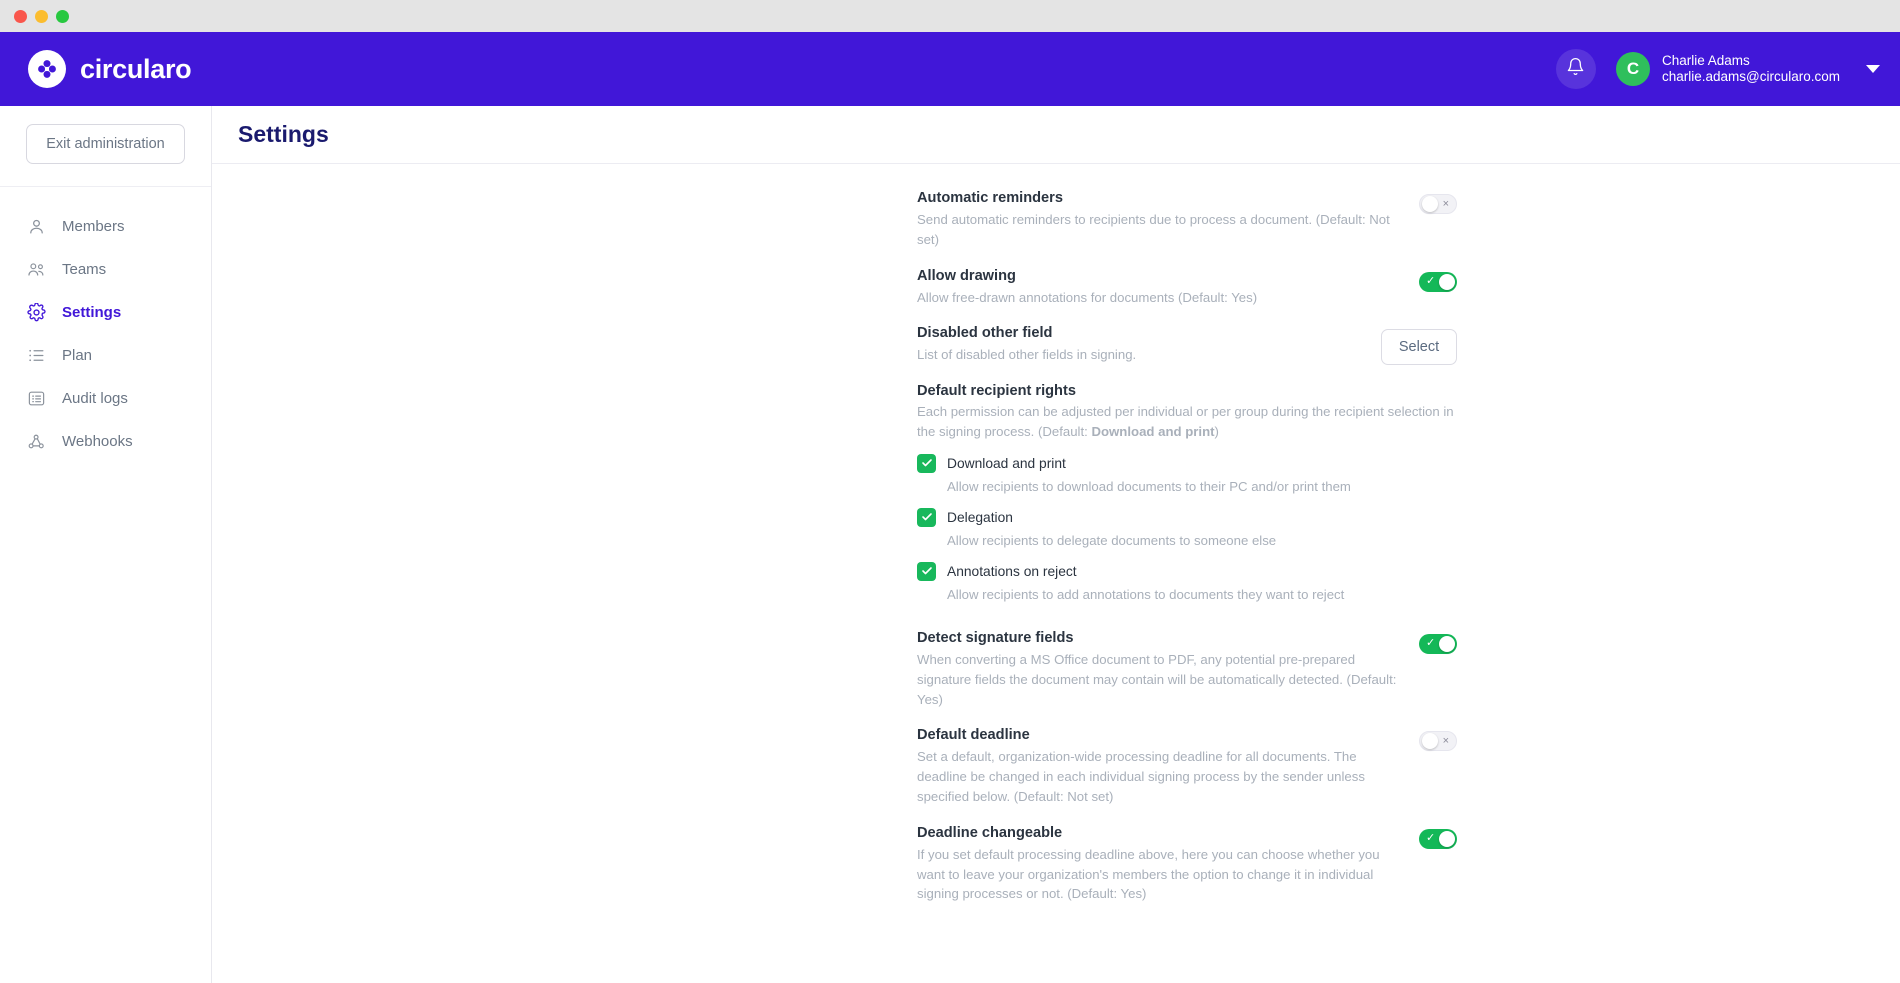 Image resolution: width=1900 pixels, height=983 pixels. Describe the element at coordinates (84, 269) in the screenshot. I see `sidebar-item-label: Teams` at that location.